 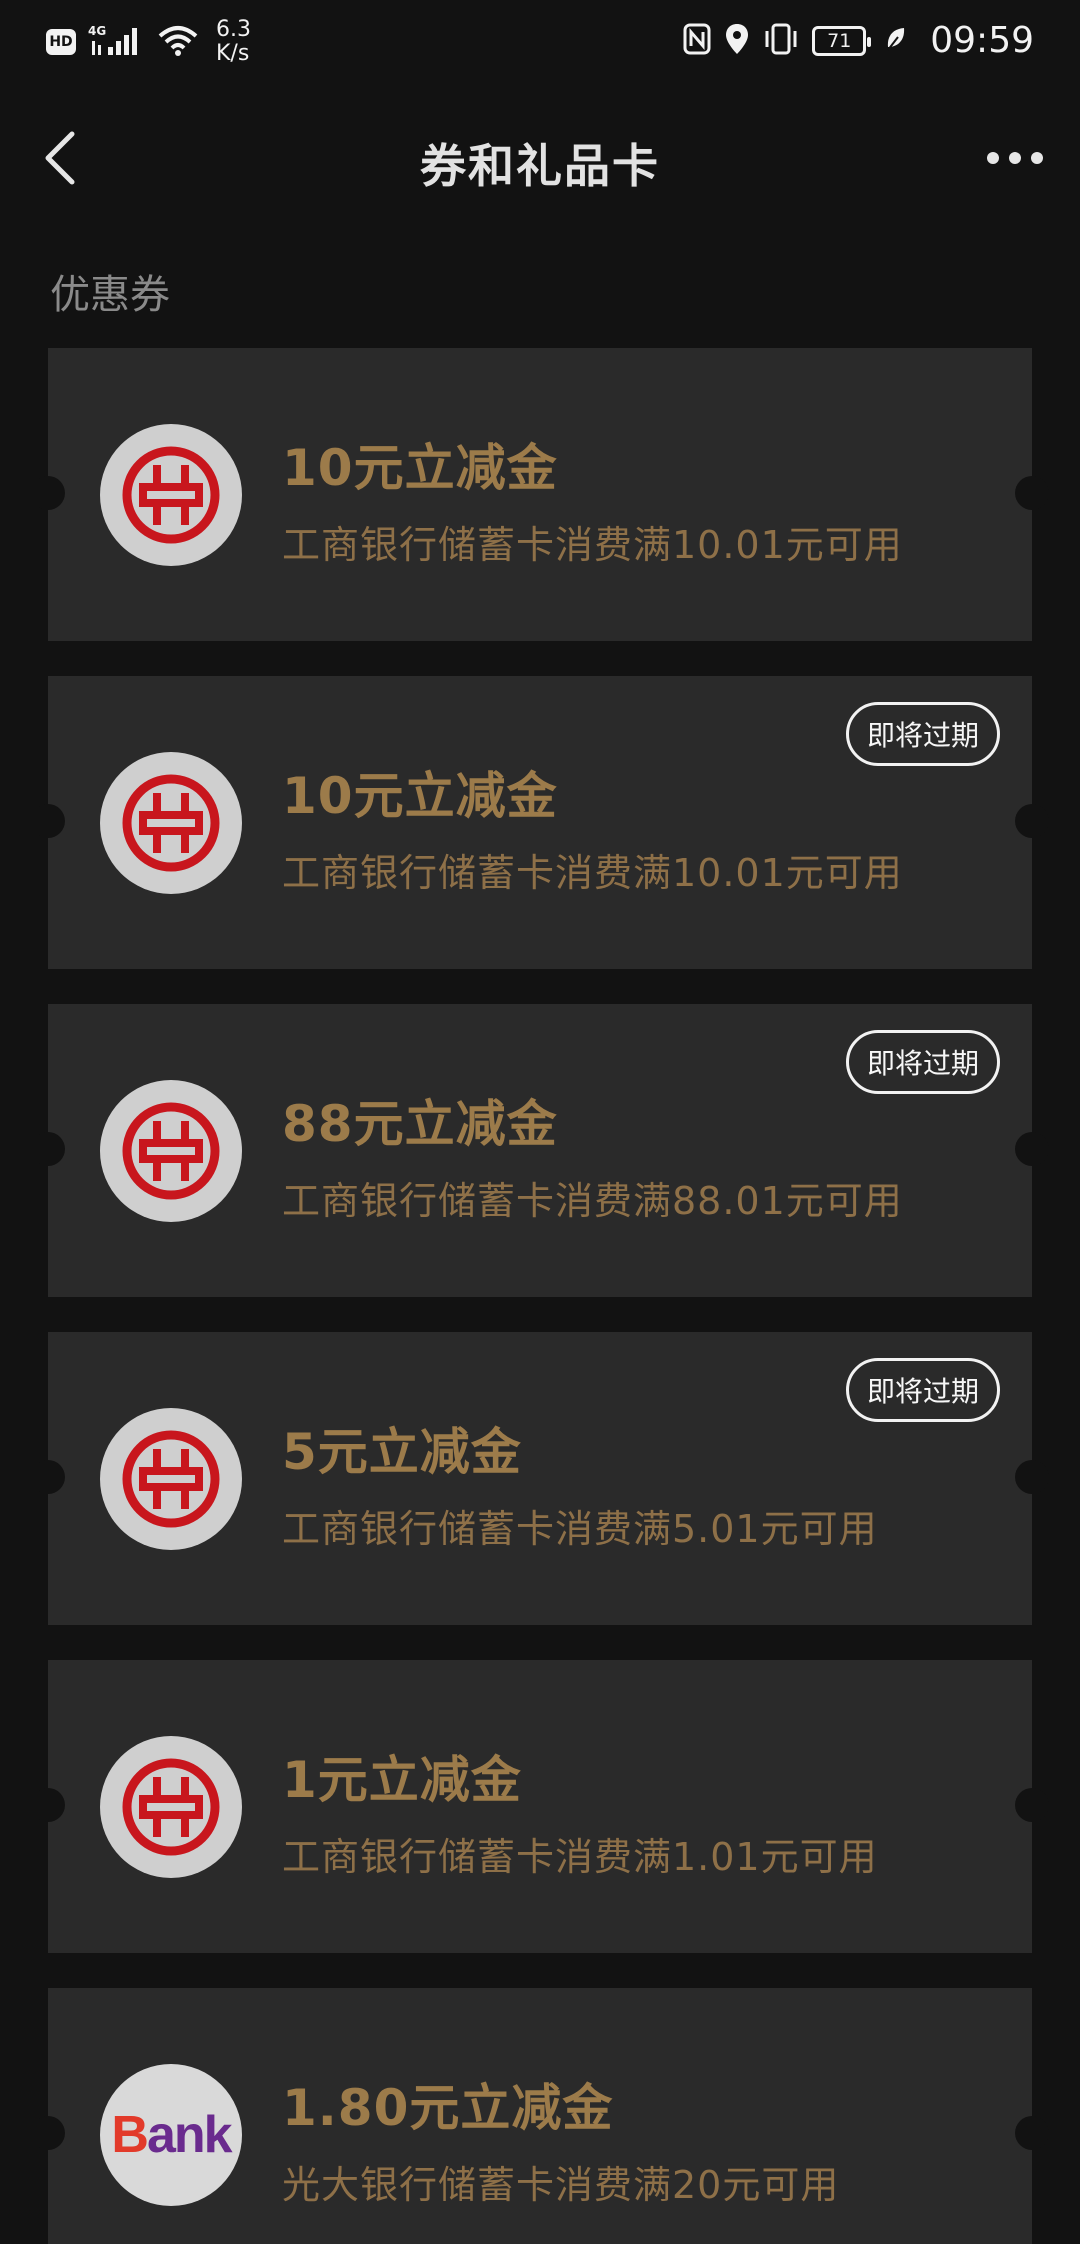 What do you see at coordinates (148, 42) in the screenshot?
I see `status-left: HD 4G 6.3 K/s` at bounding box center [148, 42].